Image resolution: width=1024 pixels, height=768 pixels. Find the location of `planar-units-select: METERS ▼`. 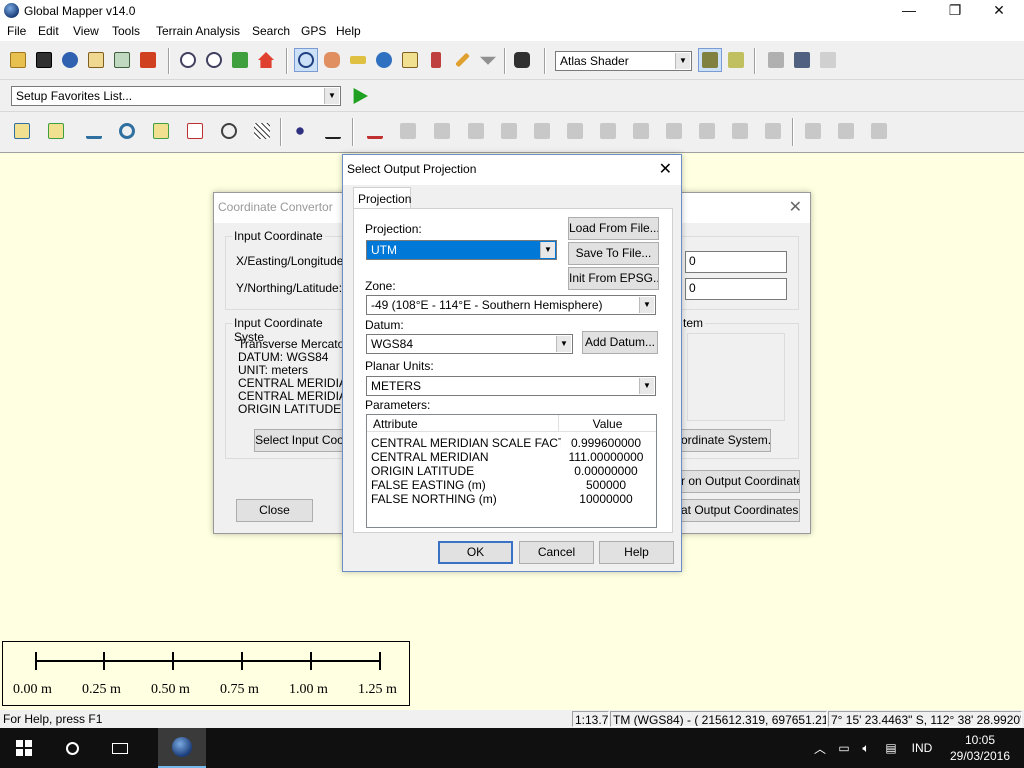

planar-units-select: METERS ▼ is located at coordinates (511, 386).